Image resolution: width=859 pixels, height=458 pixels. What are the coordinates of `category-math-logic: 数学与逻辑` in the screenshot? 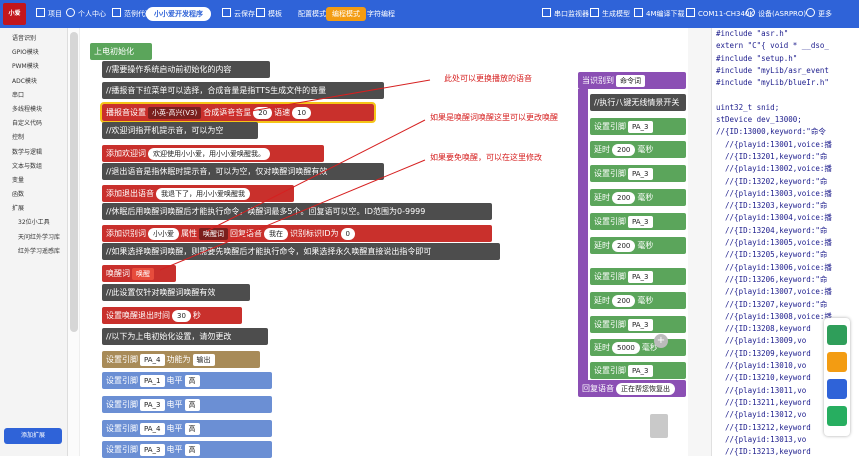 It's located at (33, 153).